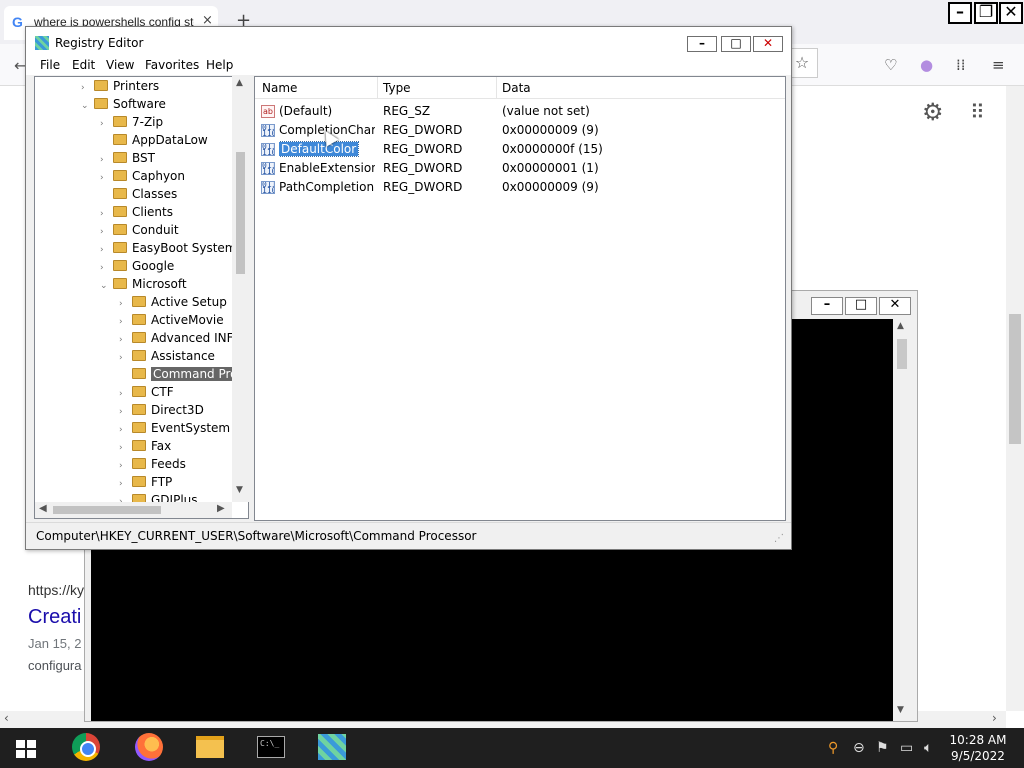 This screenshot has width=1024, height=768. What do you see at coordinates (173, 302) in the screenshot?
I see `tree-node: › Active Setup` at bounding box center [173, 302].